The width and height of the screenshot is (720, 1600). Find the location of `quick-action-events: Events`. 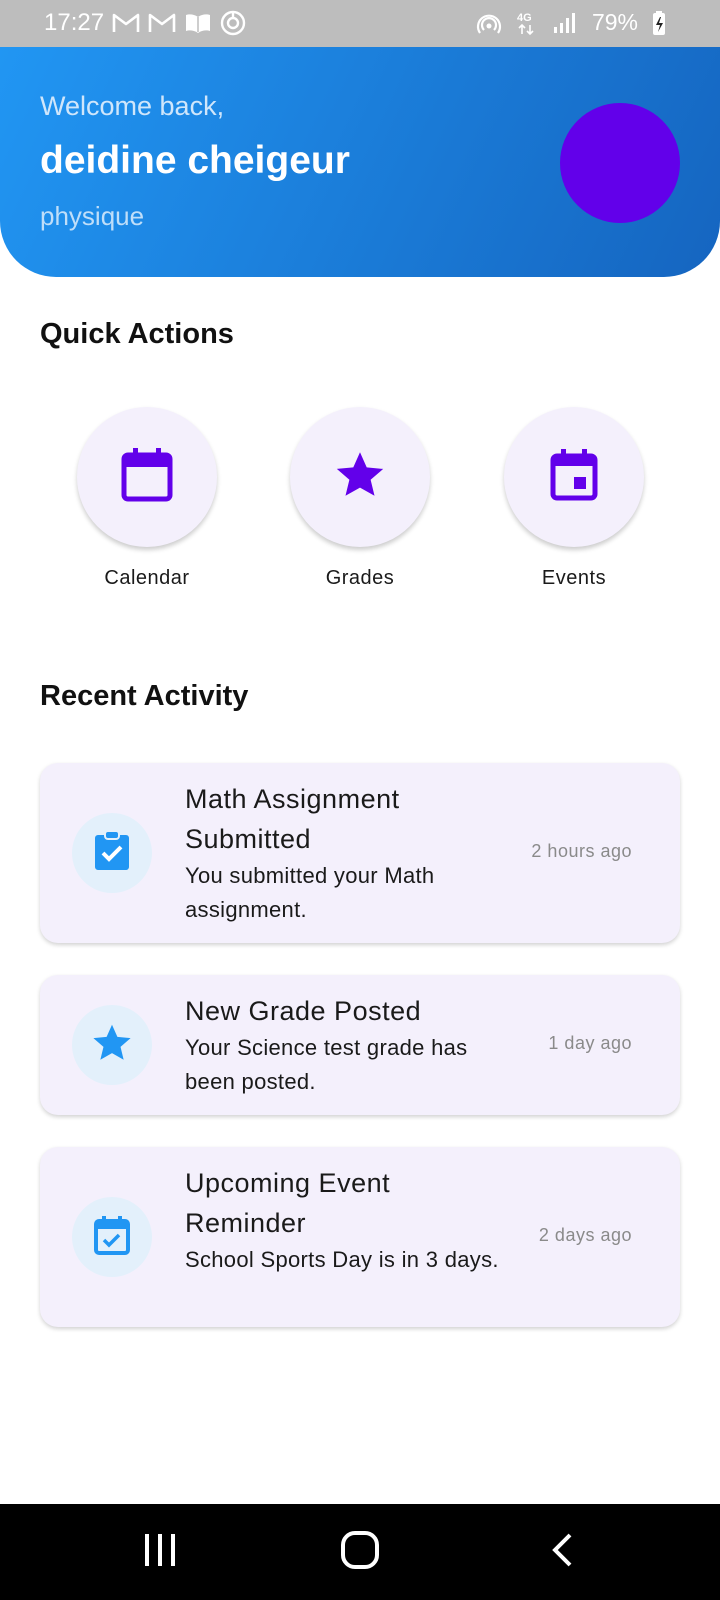

quick-action-events: Events is located at coordinates (574, 498).